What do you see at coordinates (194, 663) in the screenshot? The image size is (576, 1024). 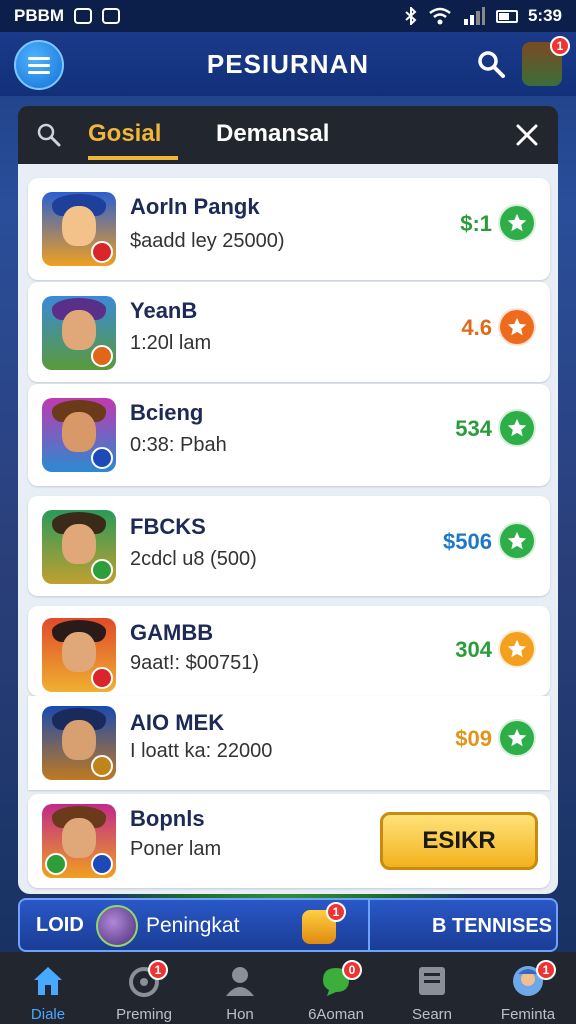 I see `item-subtitle: 9aat!: $00751)` at bounding box center [194, 663].